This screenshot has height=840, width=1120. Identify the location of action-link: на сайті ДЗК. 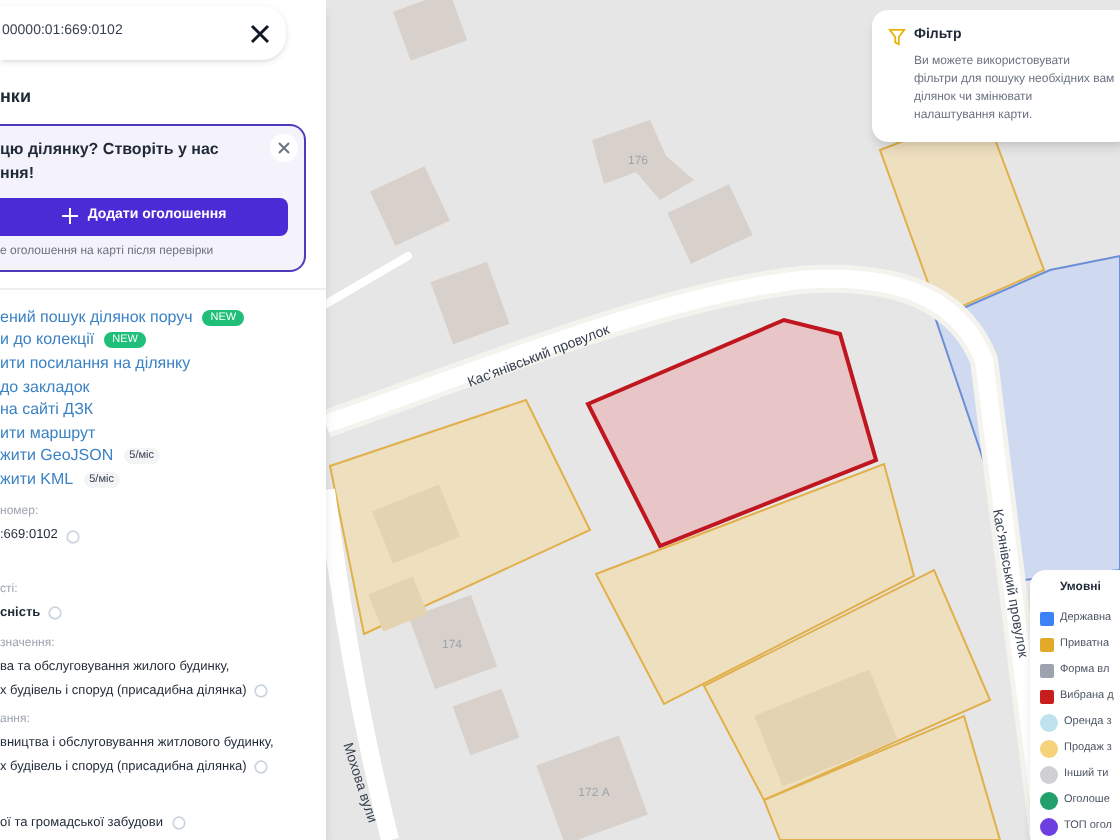
(47, 410).